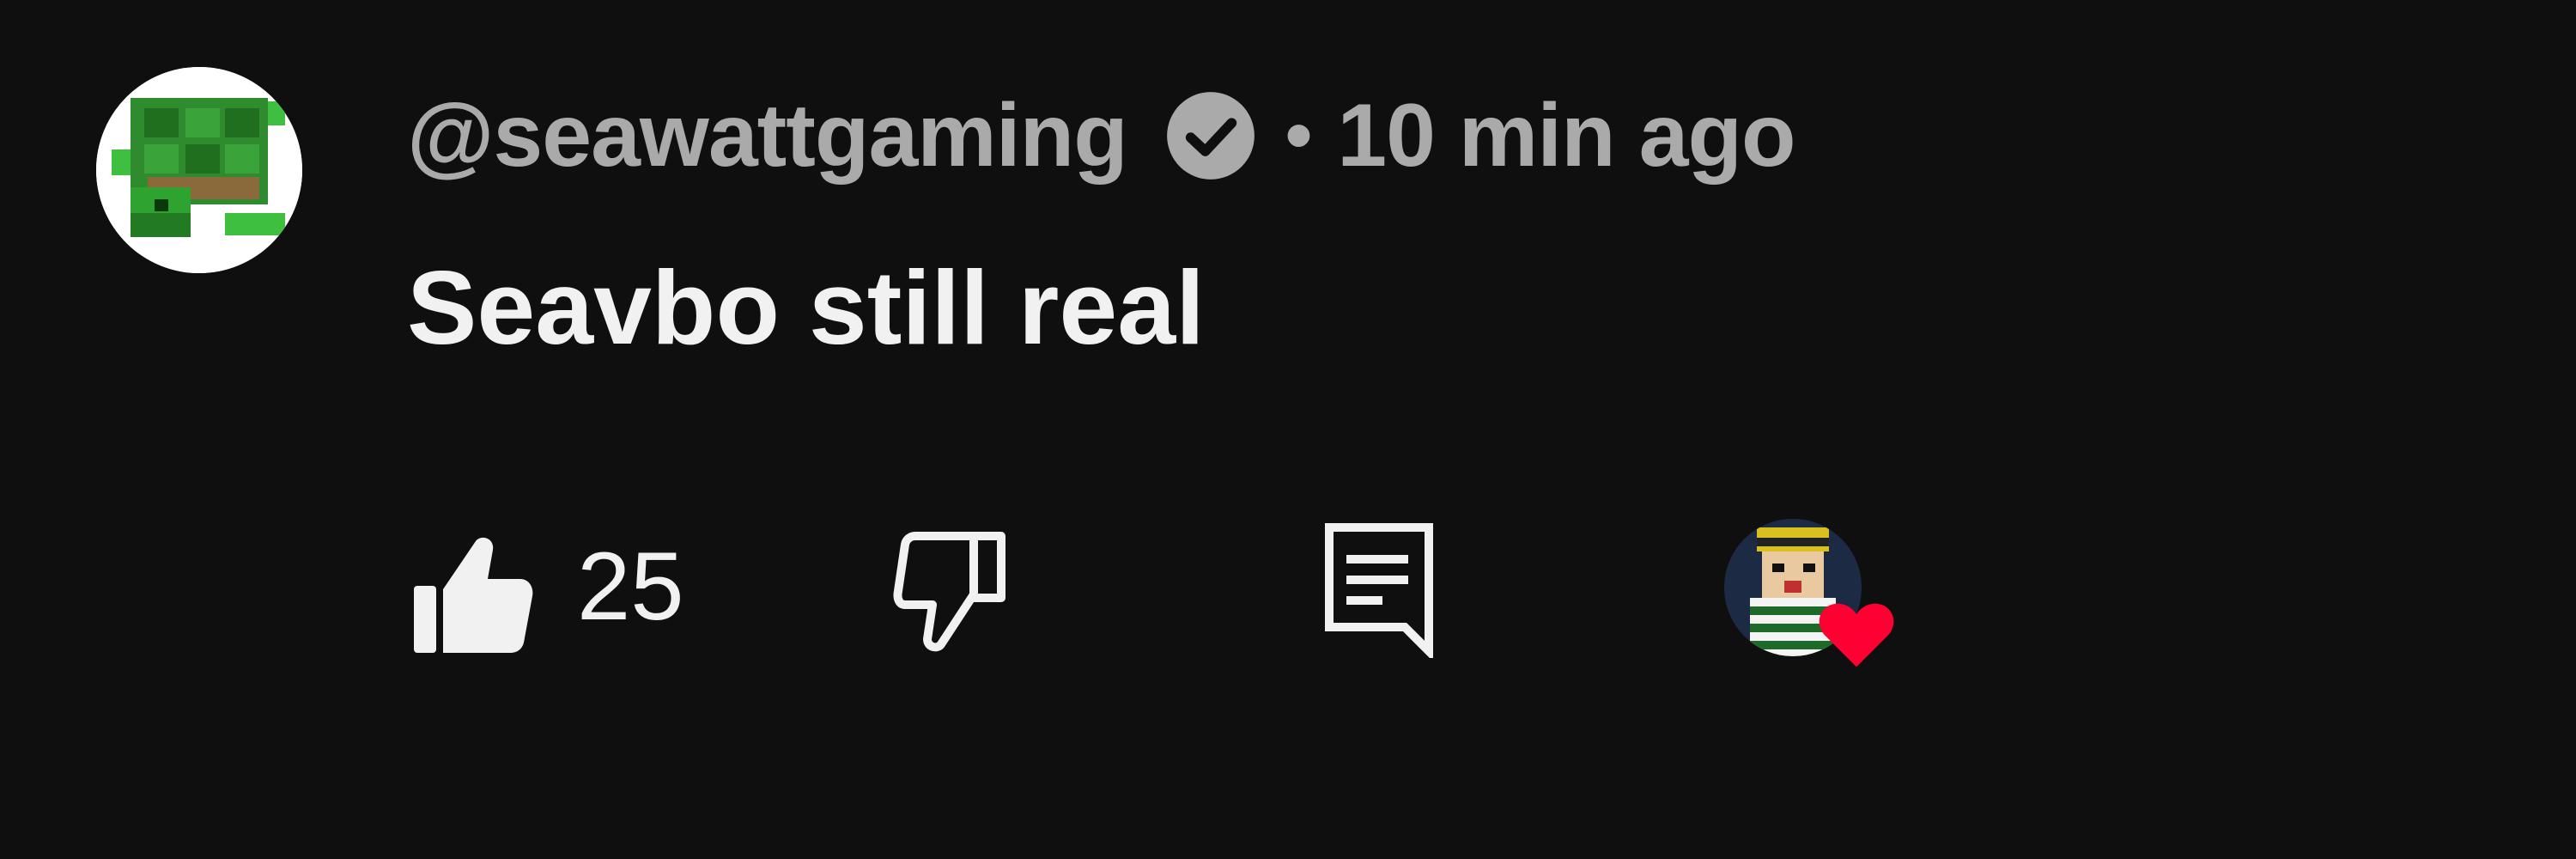 The width and height of the screenshot is (2576, 859). What do you see at coordinates (1566, 136) in the screenshot?
I see `comment-timestamp: 10 min ago` at bounding box center [1566, 136].